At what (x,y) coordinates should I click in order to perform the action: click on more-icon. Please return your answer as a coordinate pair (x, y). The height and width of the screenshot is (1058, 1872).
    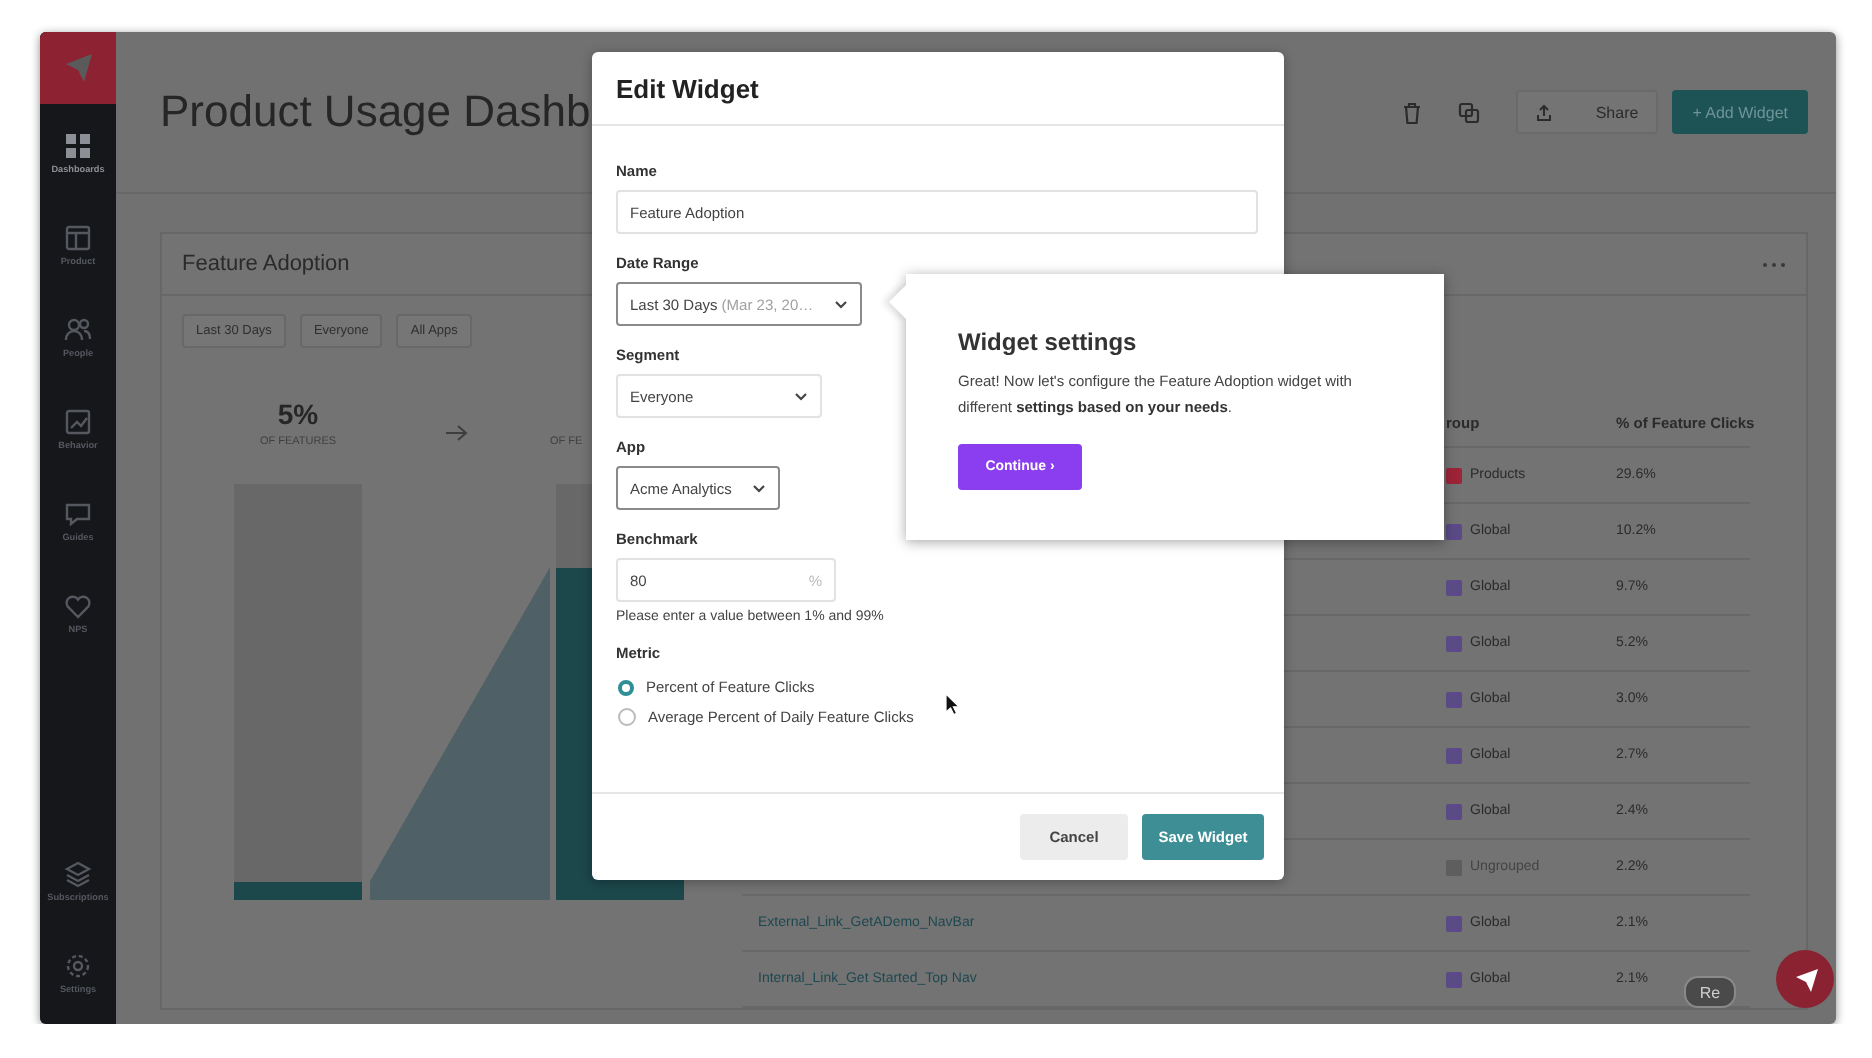
    Looking at the image, I should click on (1774, 264).